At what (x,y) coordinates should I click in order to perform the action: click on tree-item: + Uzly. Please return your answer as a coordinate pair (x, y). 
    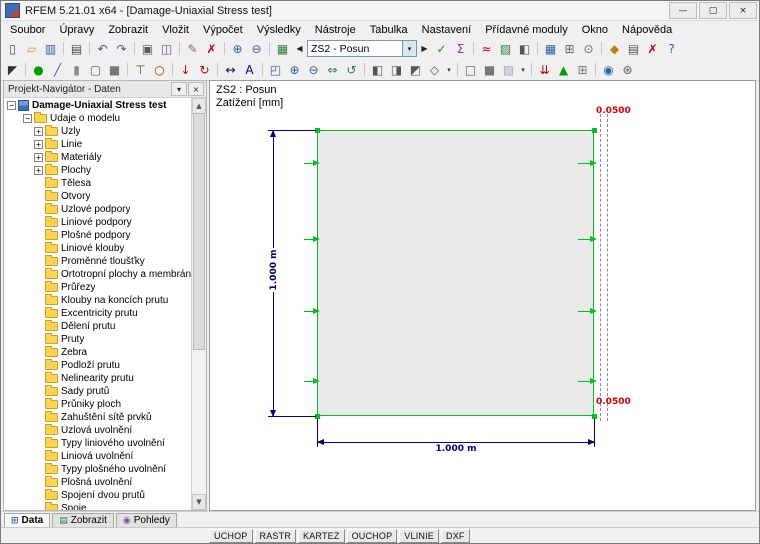
    Looking at the image, I should click on (97, 131).